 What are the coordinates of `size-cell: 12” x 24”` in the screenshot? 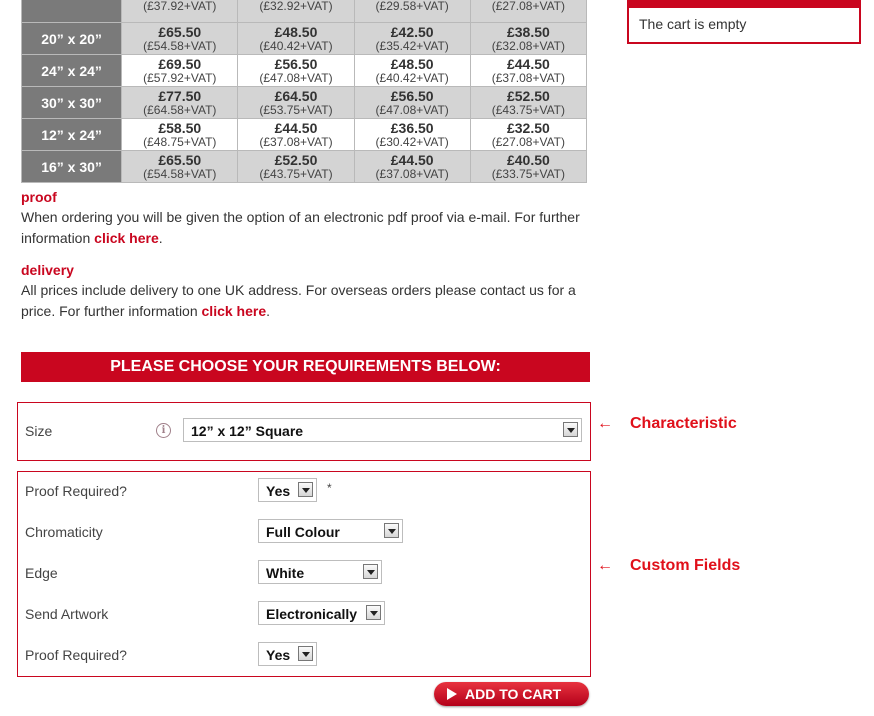 It's located at (71, 134).